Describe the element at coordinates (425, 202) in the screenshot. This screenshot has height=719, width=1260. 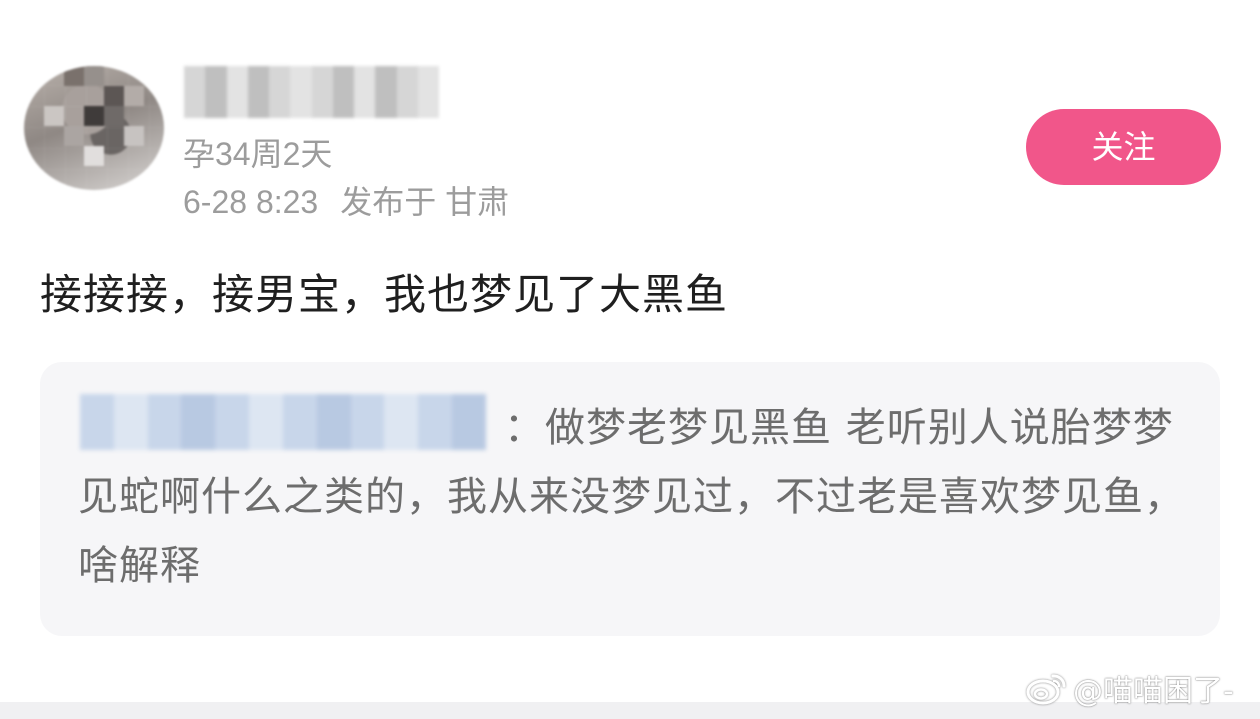
I see `post-location: 发布于 甘肃` at that location.